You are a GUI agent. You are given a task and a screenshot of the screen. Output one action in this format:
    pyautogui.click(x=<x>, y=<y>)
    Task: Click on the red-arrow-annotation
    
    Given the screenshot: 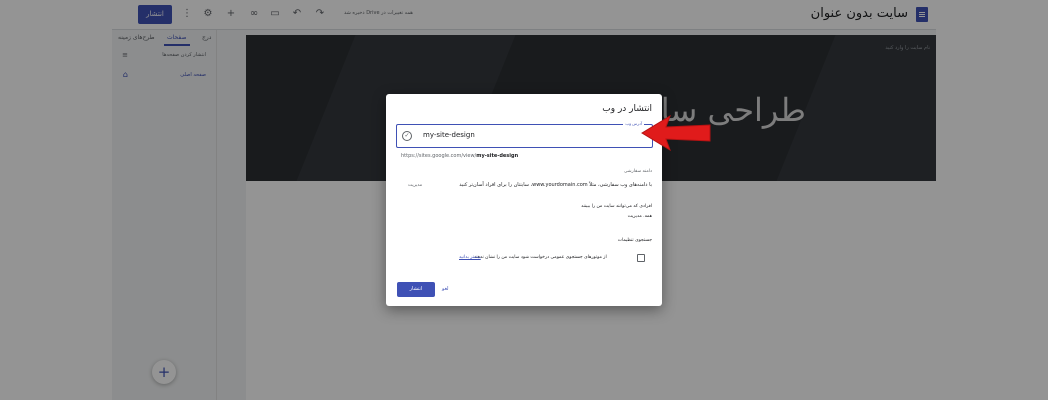 What is the action you would take?
    pyautogui.click(x=676, y=133)
    